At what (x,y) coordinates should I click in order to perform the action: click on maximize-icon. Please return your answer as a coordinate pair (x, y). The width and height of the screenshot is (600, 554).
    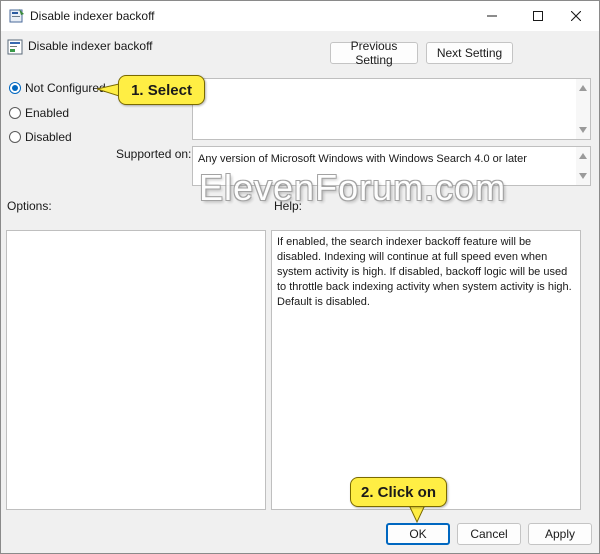
    Looking at the image, I should click on (538, 16).